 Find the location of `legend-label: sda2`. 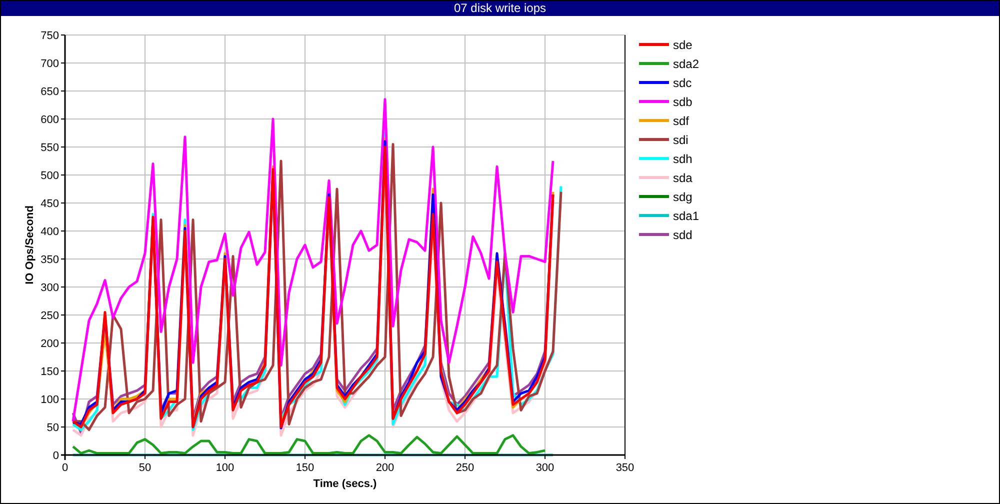

legend-label: sda2 is located at coordinates (686, 63).